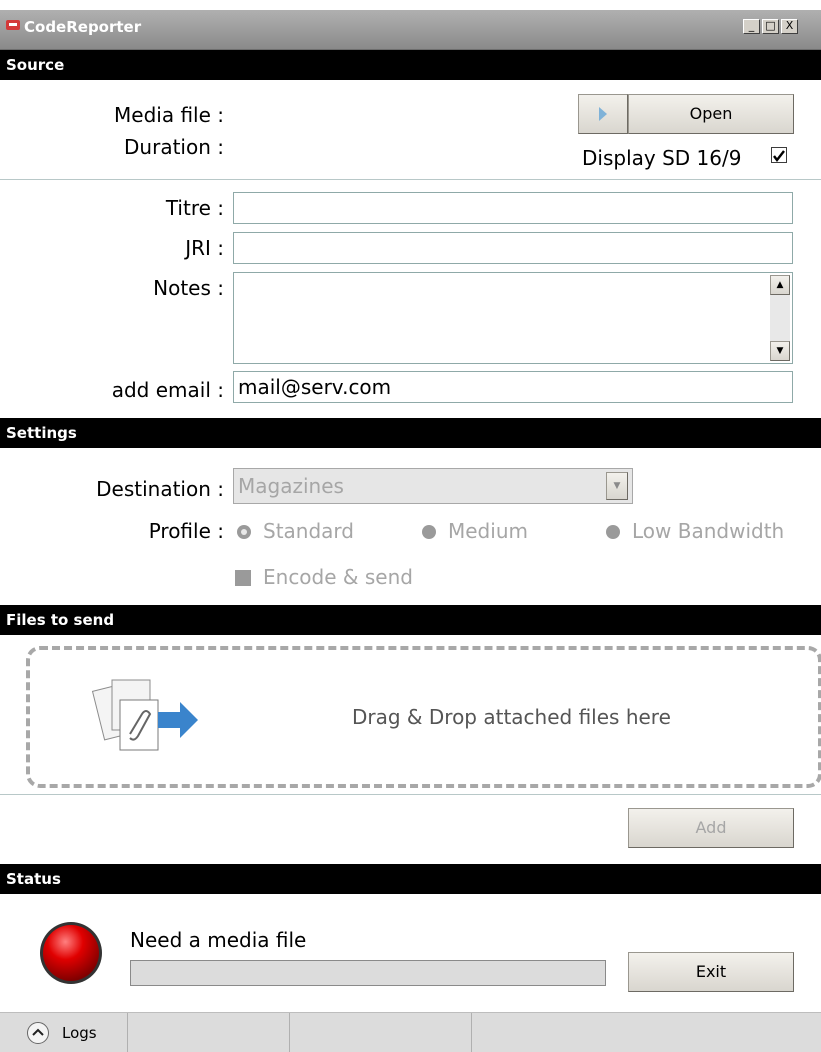 The image size is (821, 1052). What do you see at coordinates (194, 208) in the screenshot?
I see `titre-label: Titre :` at bounding box center [194, 208].